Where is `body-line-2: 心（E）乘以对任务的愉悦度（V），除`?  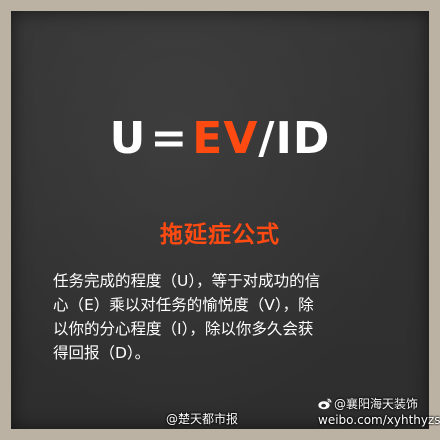
body-line-2: 心（E）乘以对任务的愉悦度（V），除 is located at coordinates (183, 305).